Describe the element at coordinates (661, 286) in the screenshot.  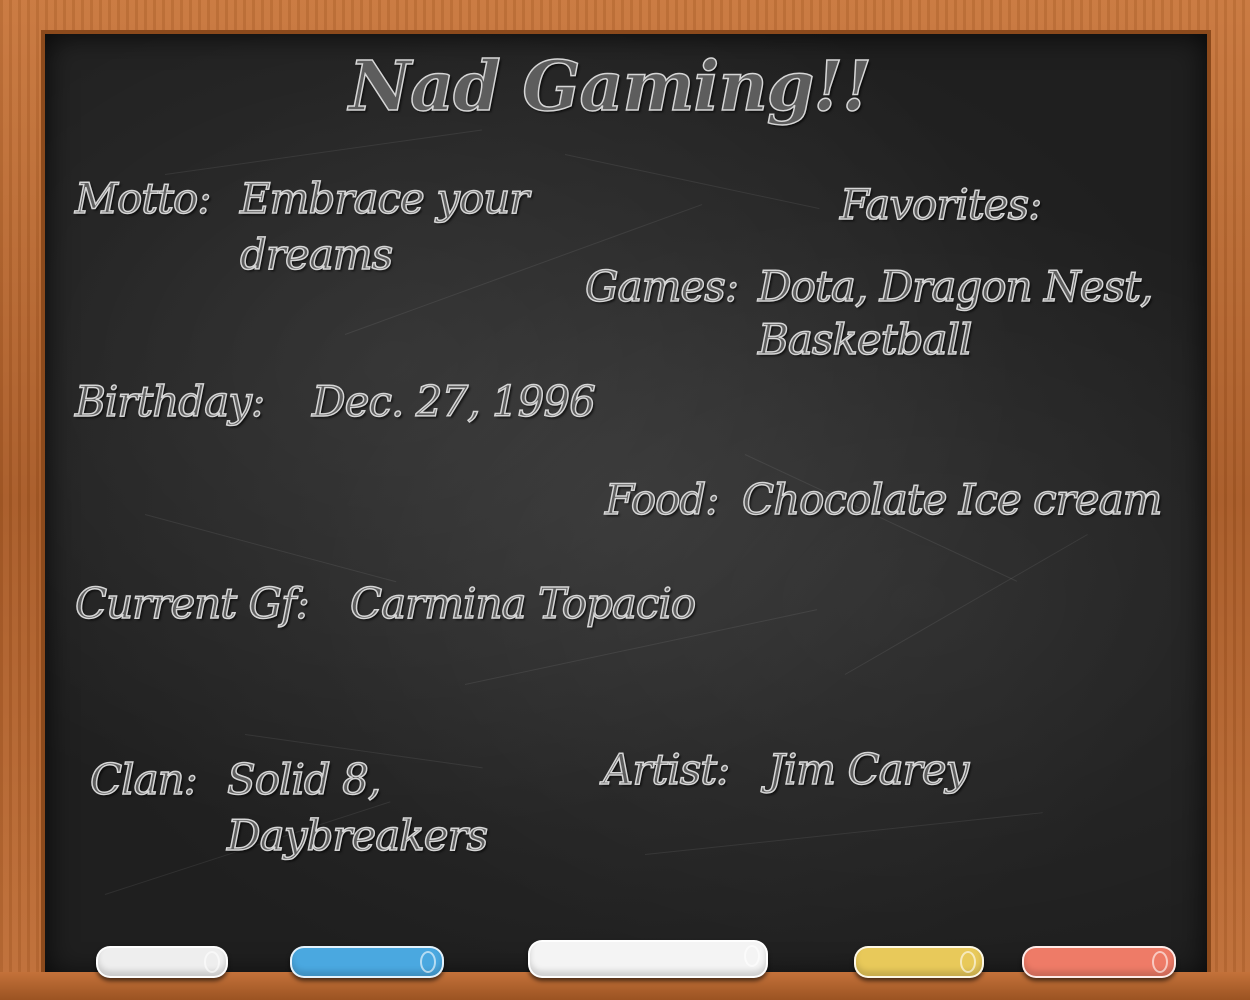
I see `games-label: Games:` at that location.